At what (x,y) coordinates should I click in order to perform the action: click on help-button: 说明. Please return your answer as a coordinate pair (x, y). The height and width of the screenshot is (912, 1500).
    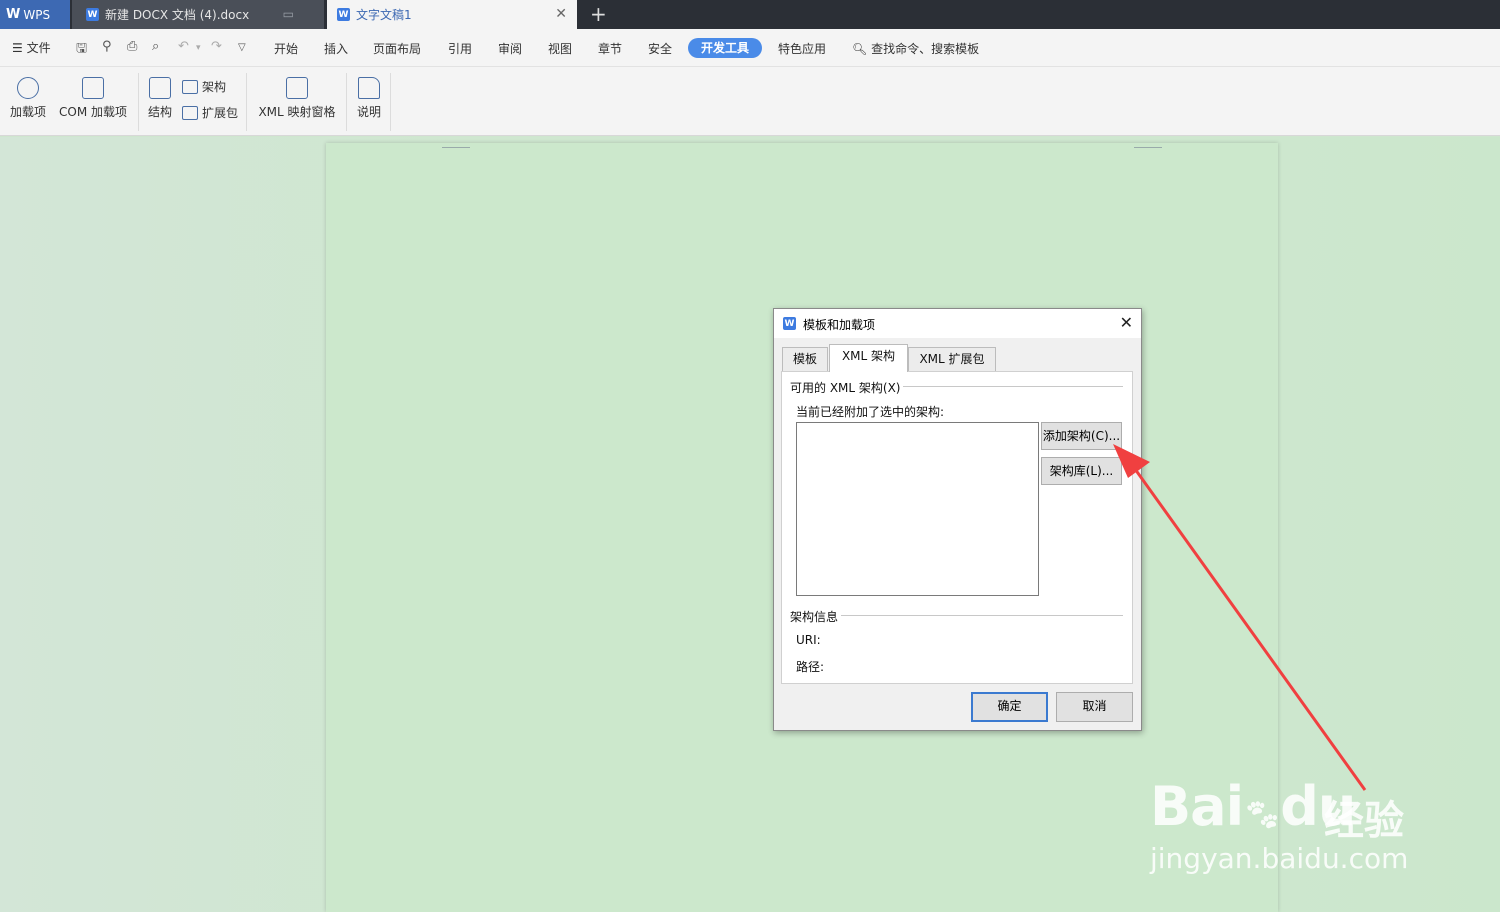
    Looking at the image, I should click on (369, 98).